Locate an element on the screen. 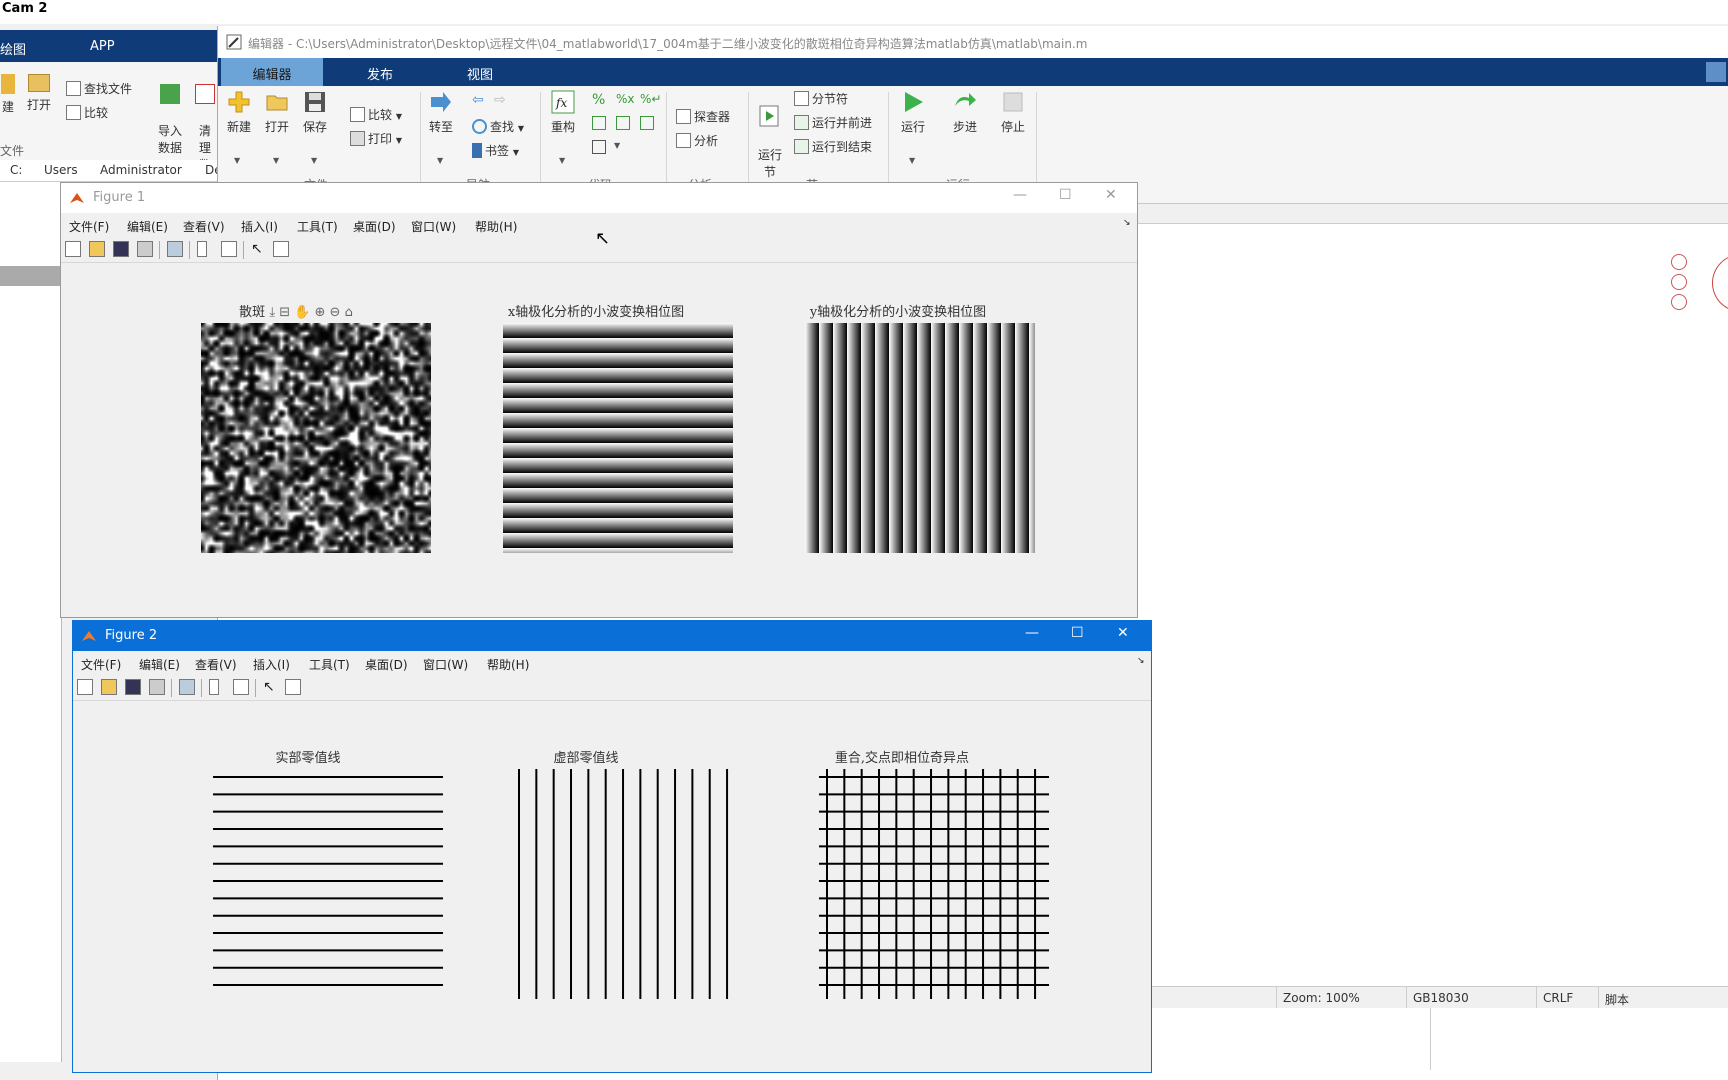  refactor-dropdown-icon: ▼ is located at coordinates (562, 160).